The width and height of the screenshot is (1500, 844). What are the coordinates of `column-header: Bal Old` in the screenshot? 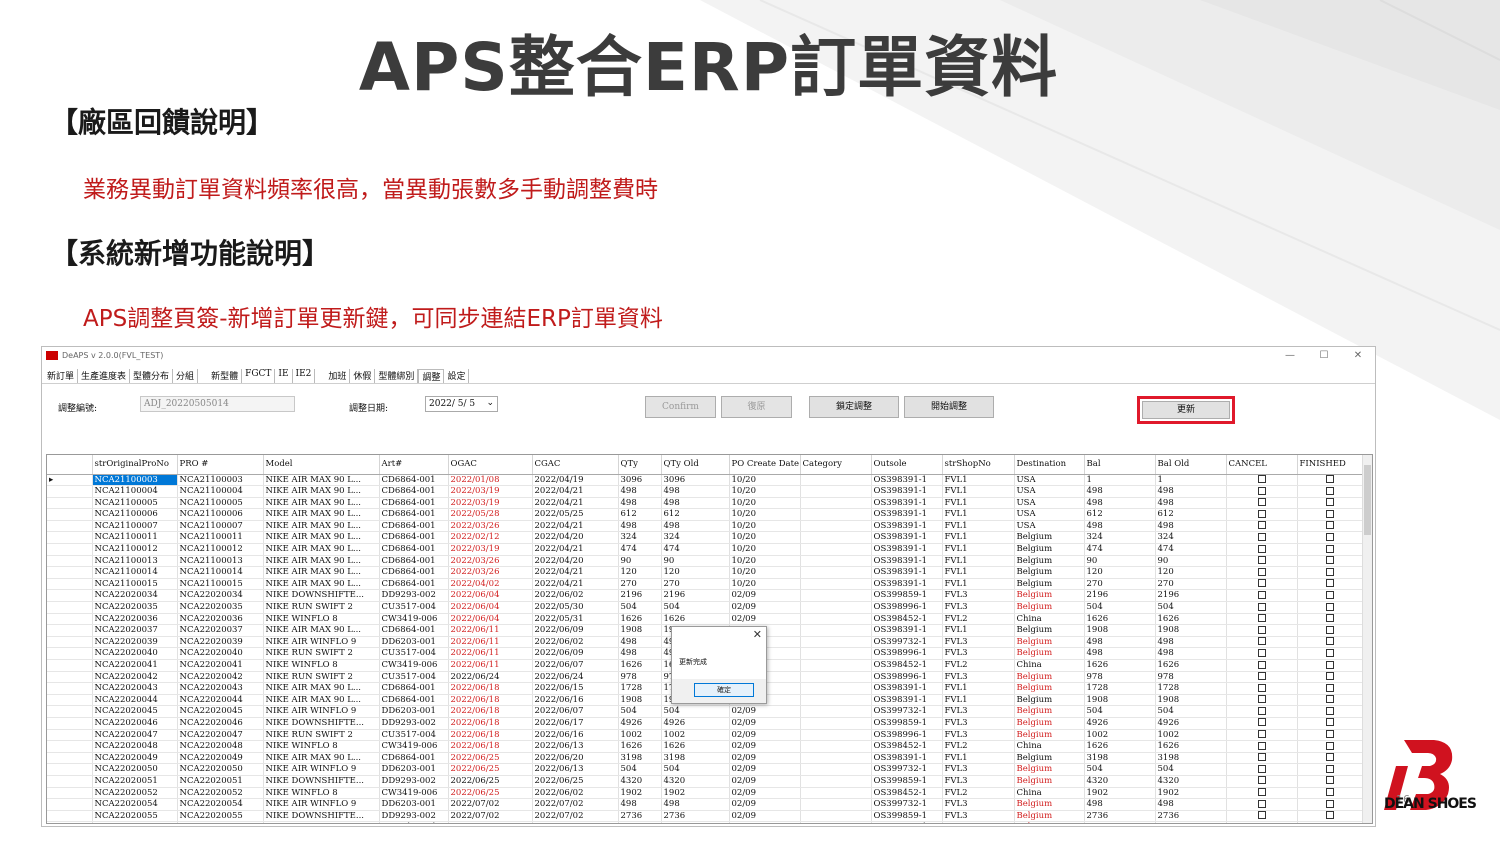 It's located at (1191, 465).